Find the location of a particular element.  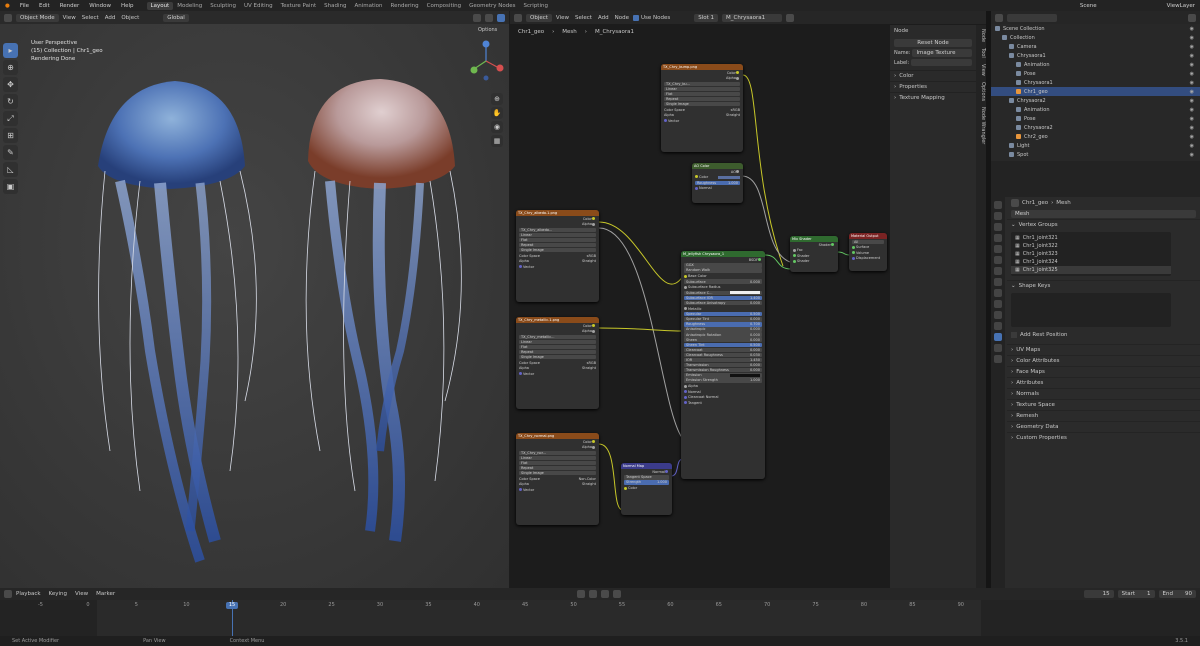

strength-value: 1.000 is located at coordinates (662, 482).